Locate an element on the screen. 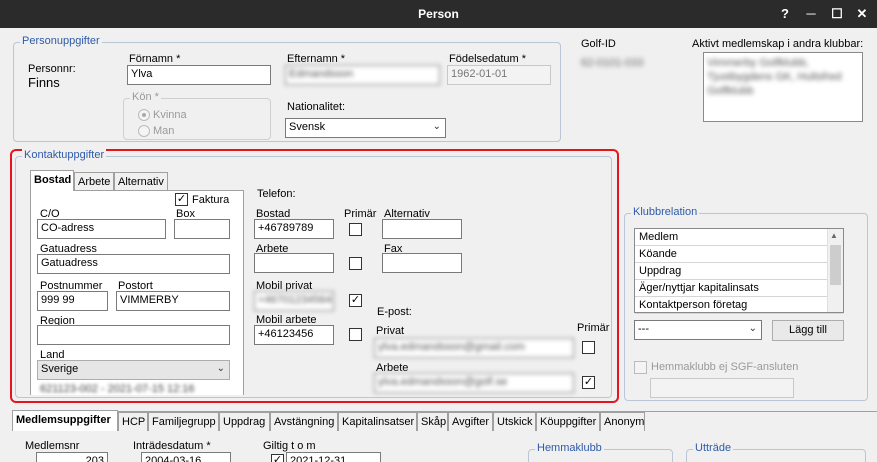  klubbrelation-select-value: --- is located at coordinates (643, 329).